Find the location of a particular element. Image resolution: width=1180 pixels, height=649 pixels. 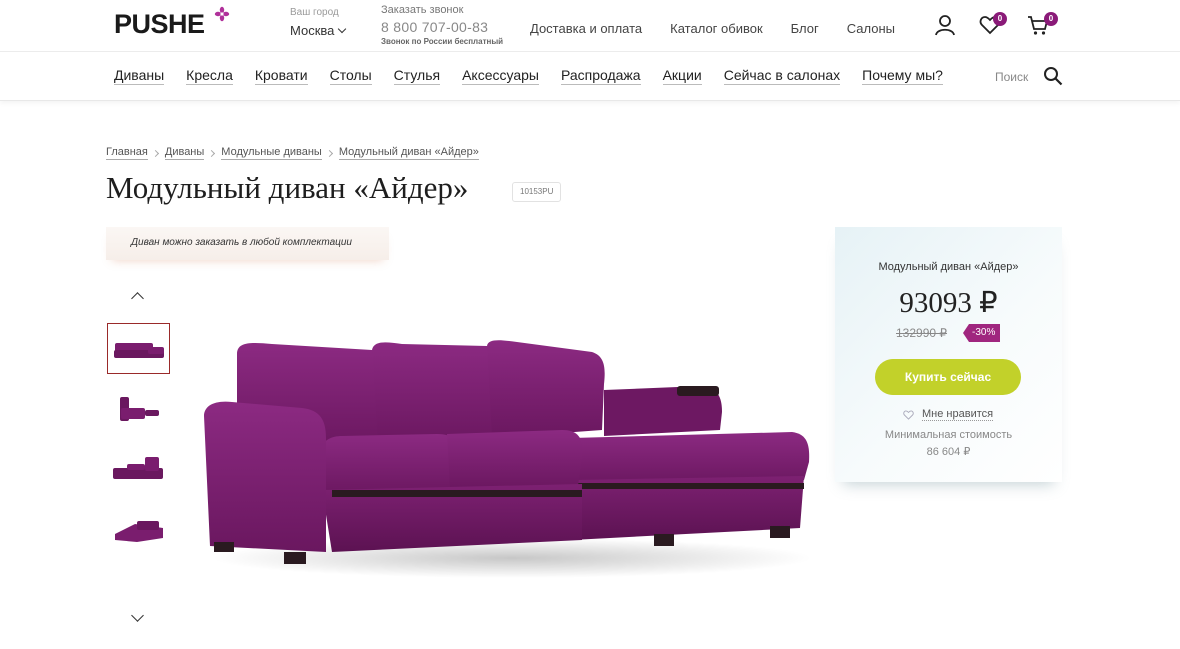

top-link-delivery: Доставка и оплата is located at coordinates (586, 28).